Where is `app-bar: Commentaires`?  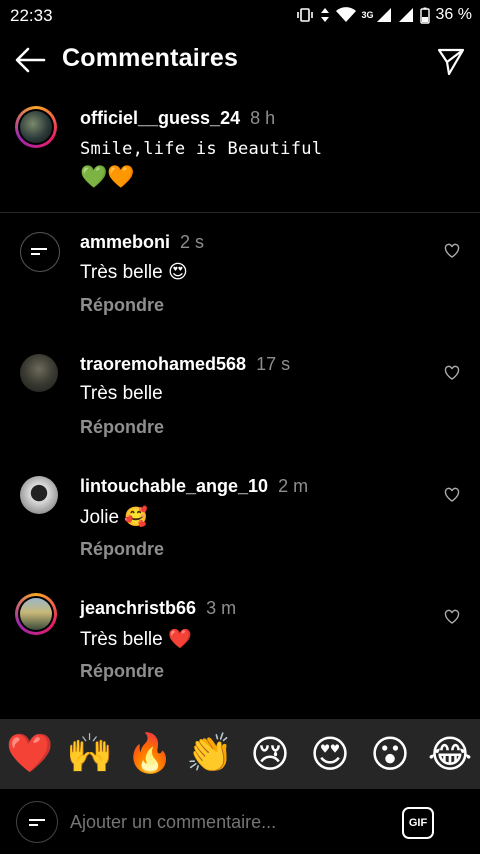 app-bar: Commentaires is located at coordinates (240, 60).